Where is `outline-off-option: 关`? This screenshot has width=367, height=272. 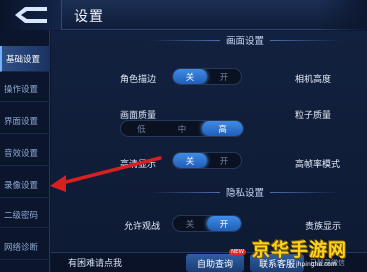
outline-off-option: 关 is located at coordinates (190, 76).